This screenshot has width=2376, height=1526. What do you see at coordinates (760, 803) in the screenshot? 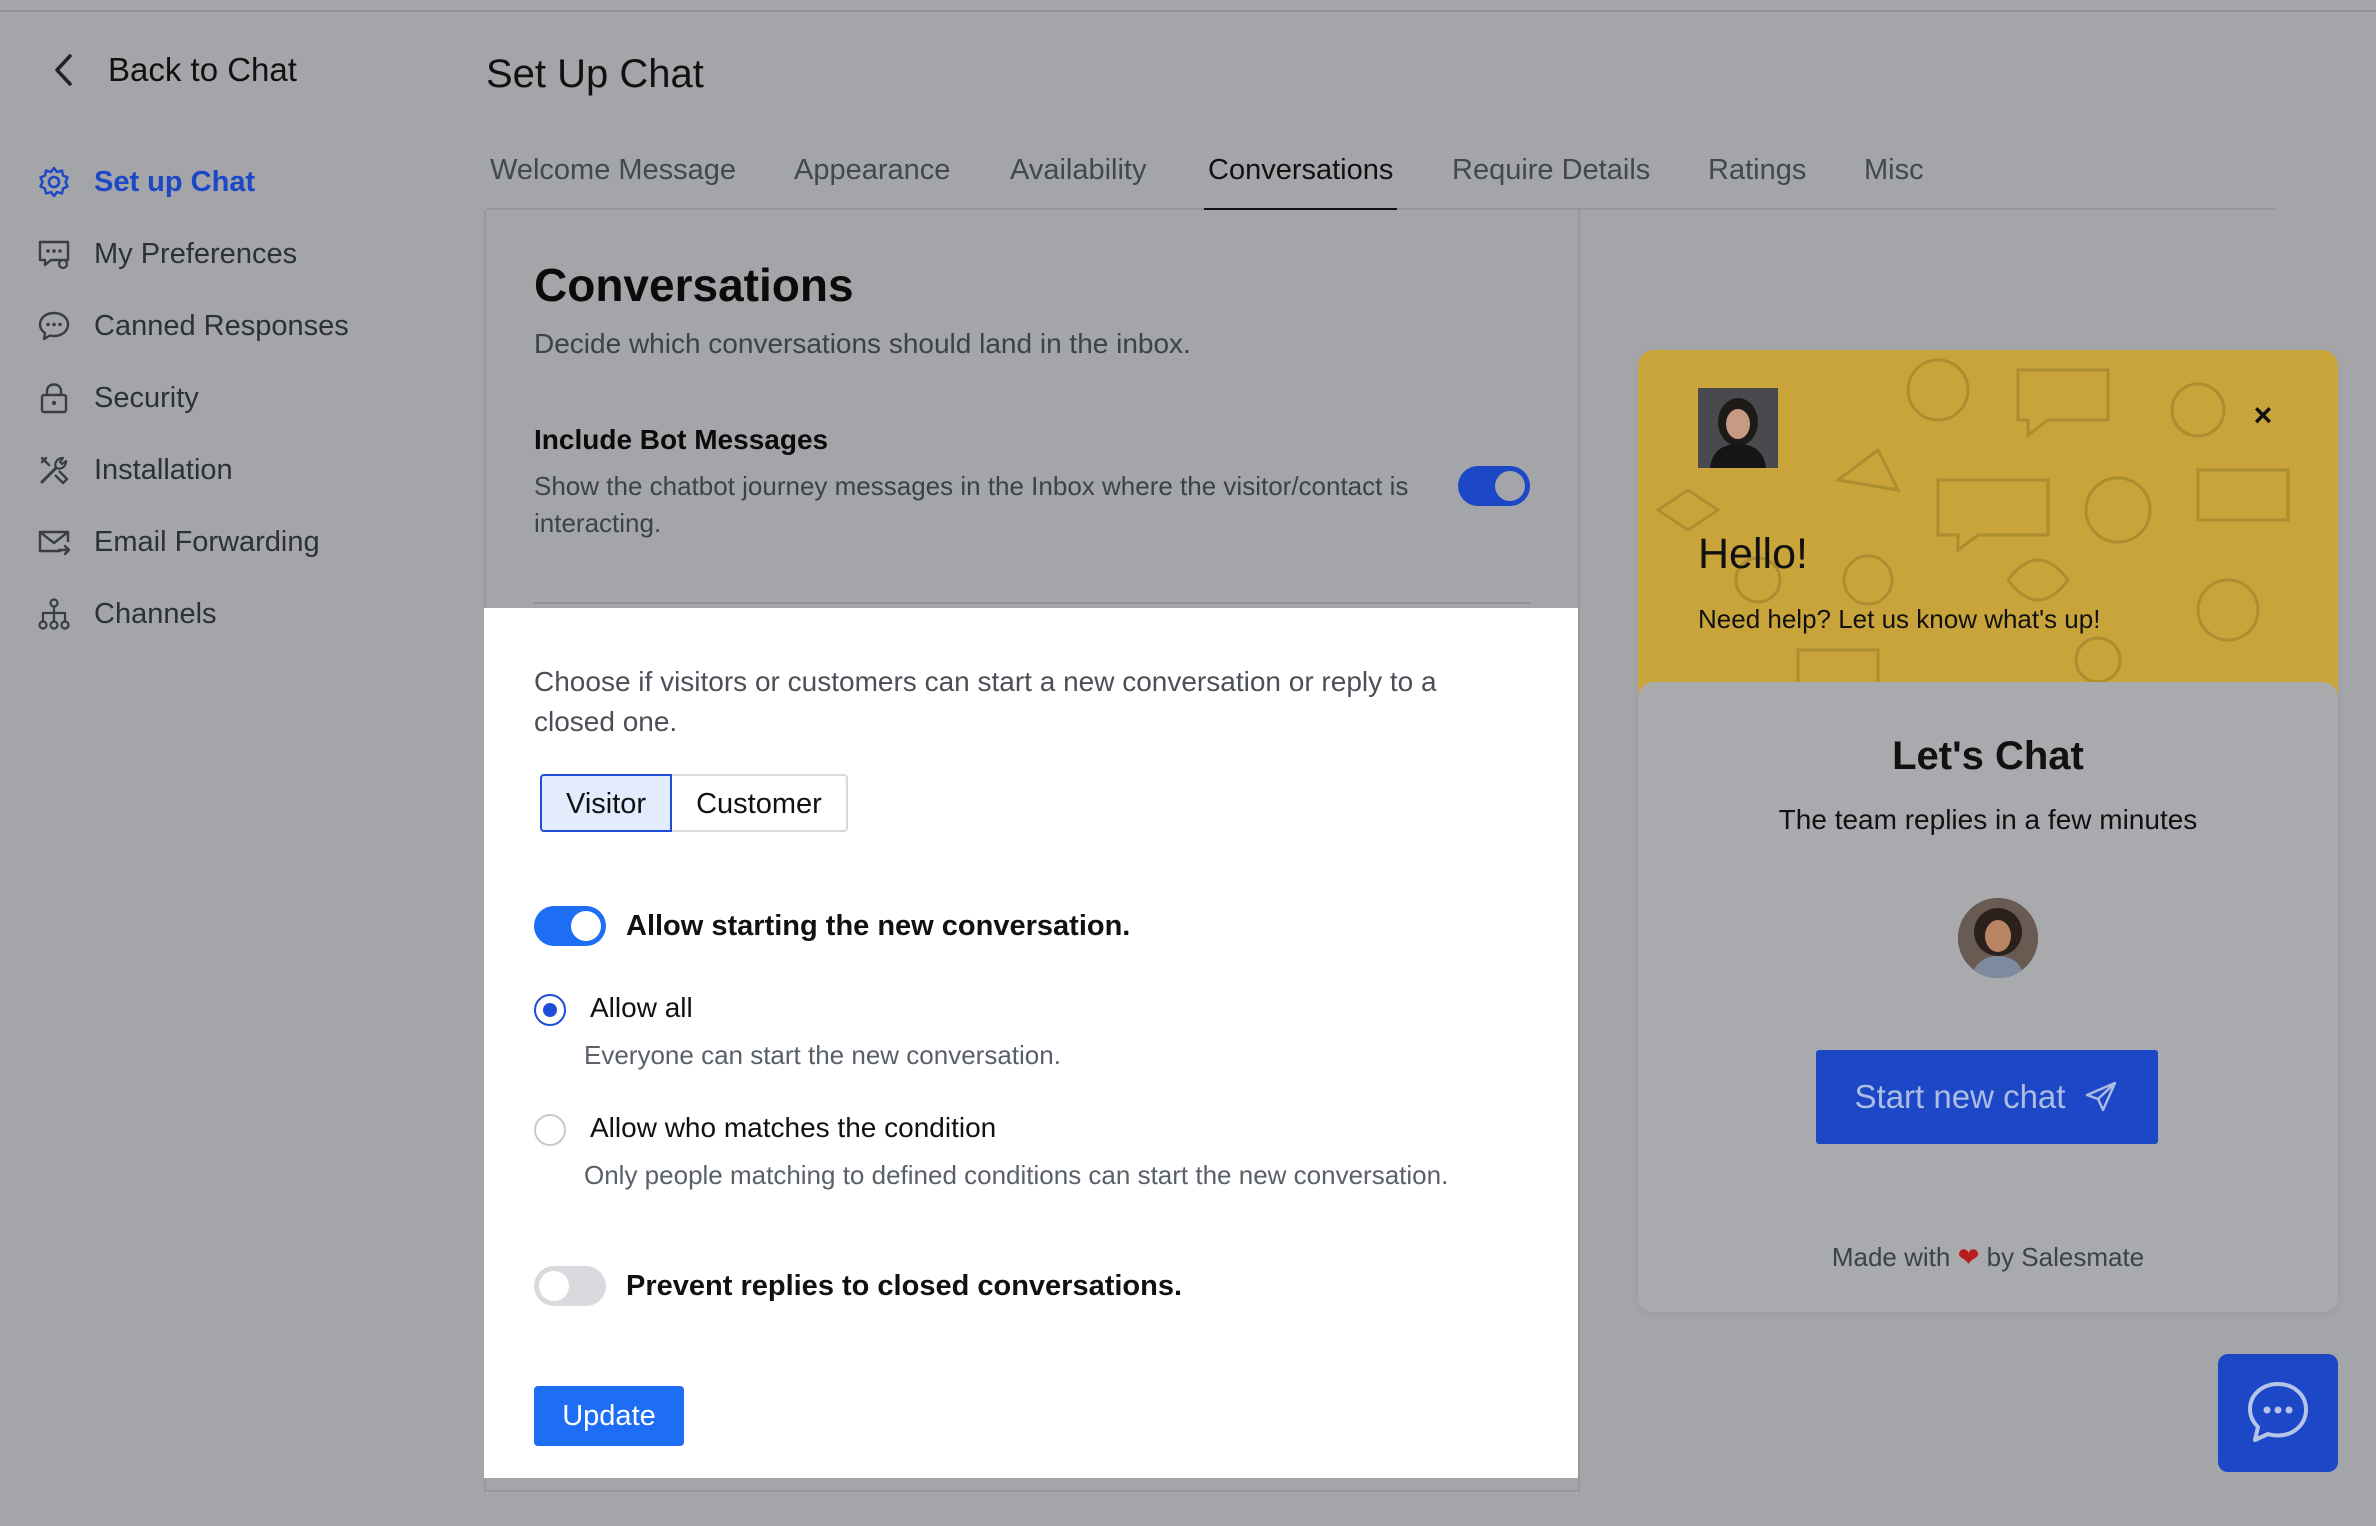
I see `segment-customer: Customer` at bounding box center [760, 803].